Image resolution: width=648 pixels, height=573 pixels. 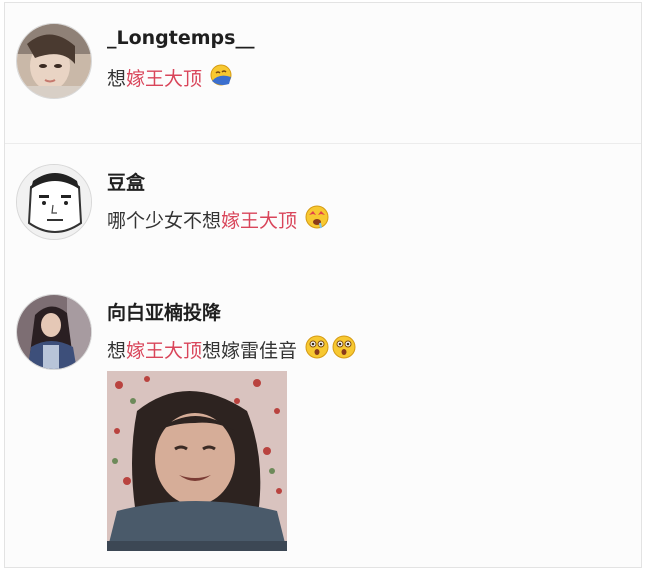 What do you see at coordinates (250, 351) in the screenshot?
I see `comment-text-after: 想嫁雷佳音` at bounding box center [250, 351].